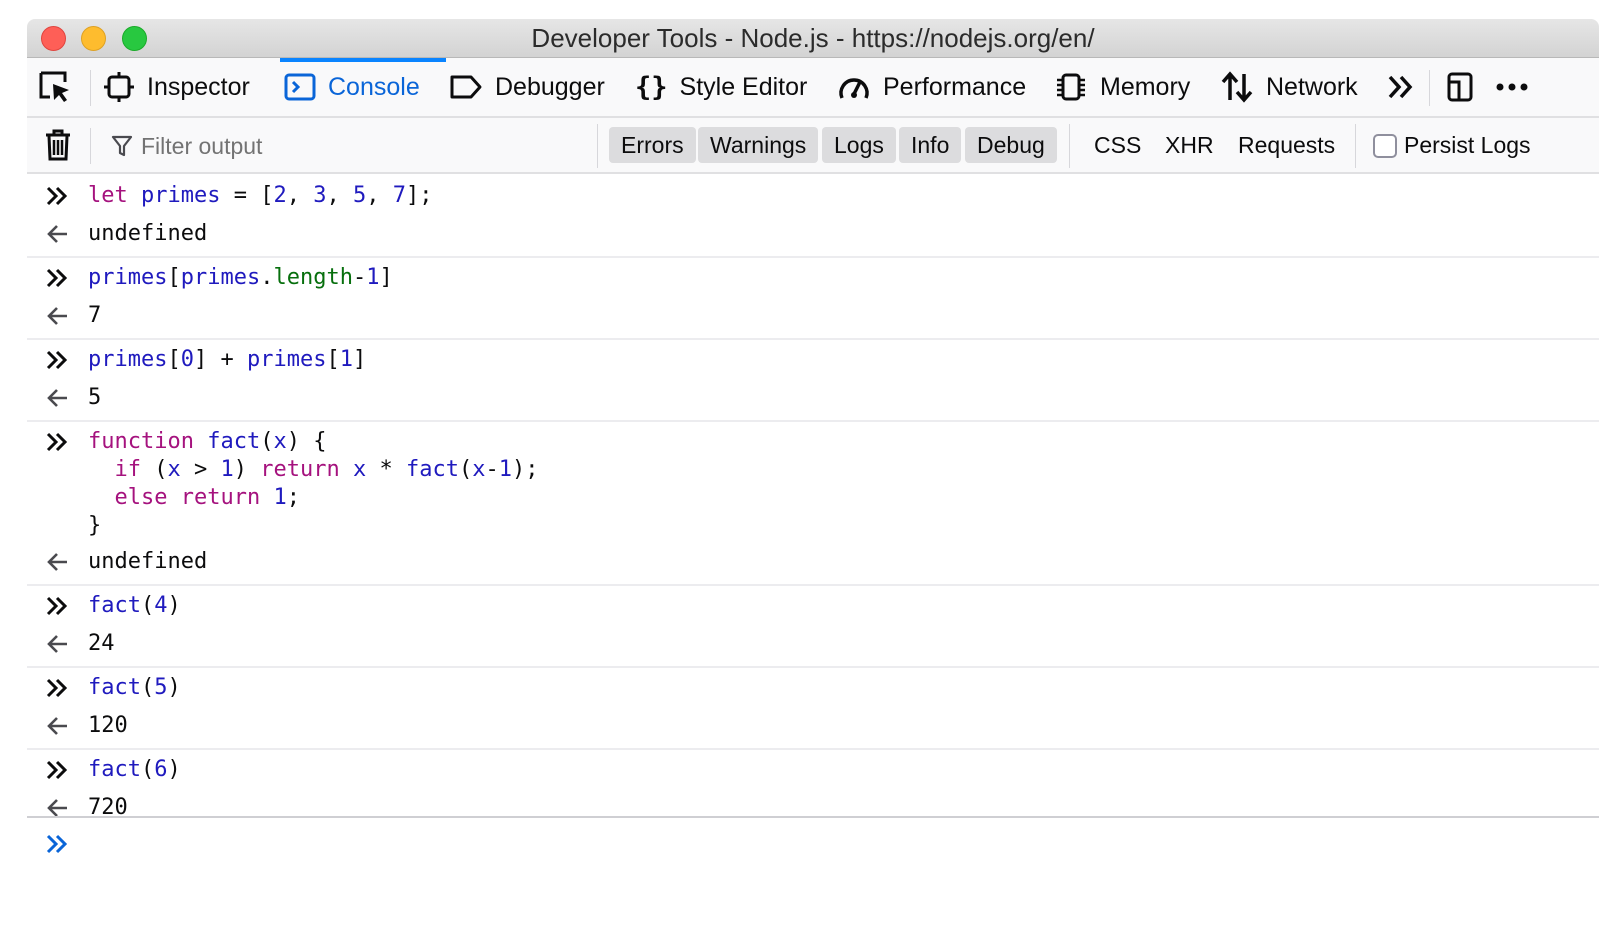  I want to click on more-tabs-button, so click(1401, 87).